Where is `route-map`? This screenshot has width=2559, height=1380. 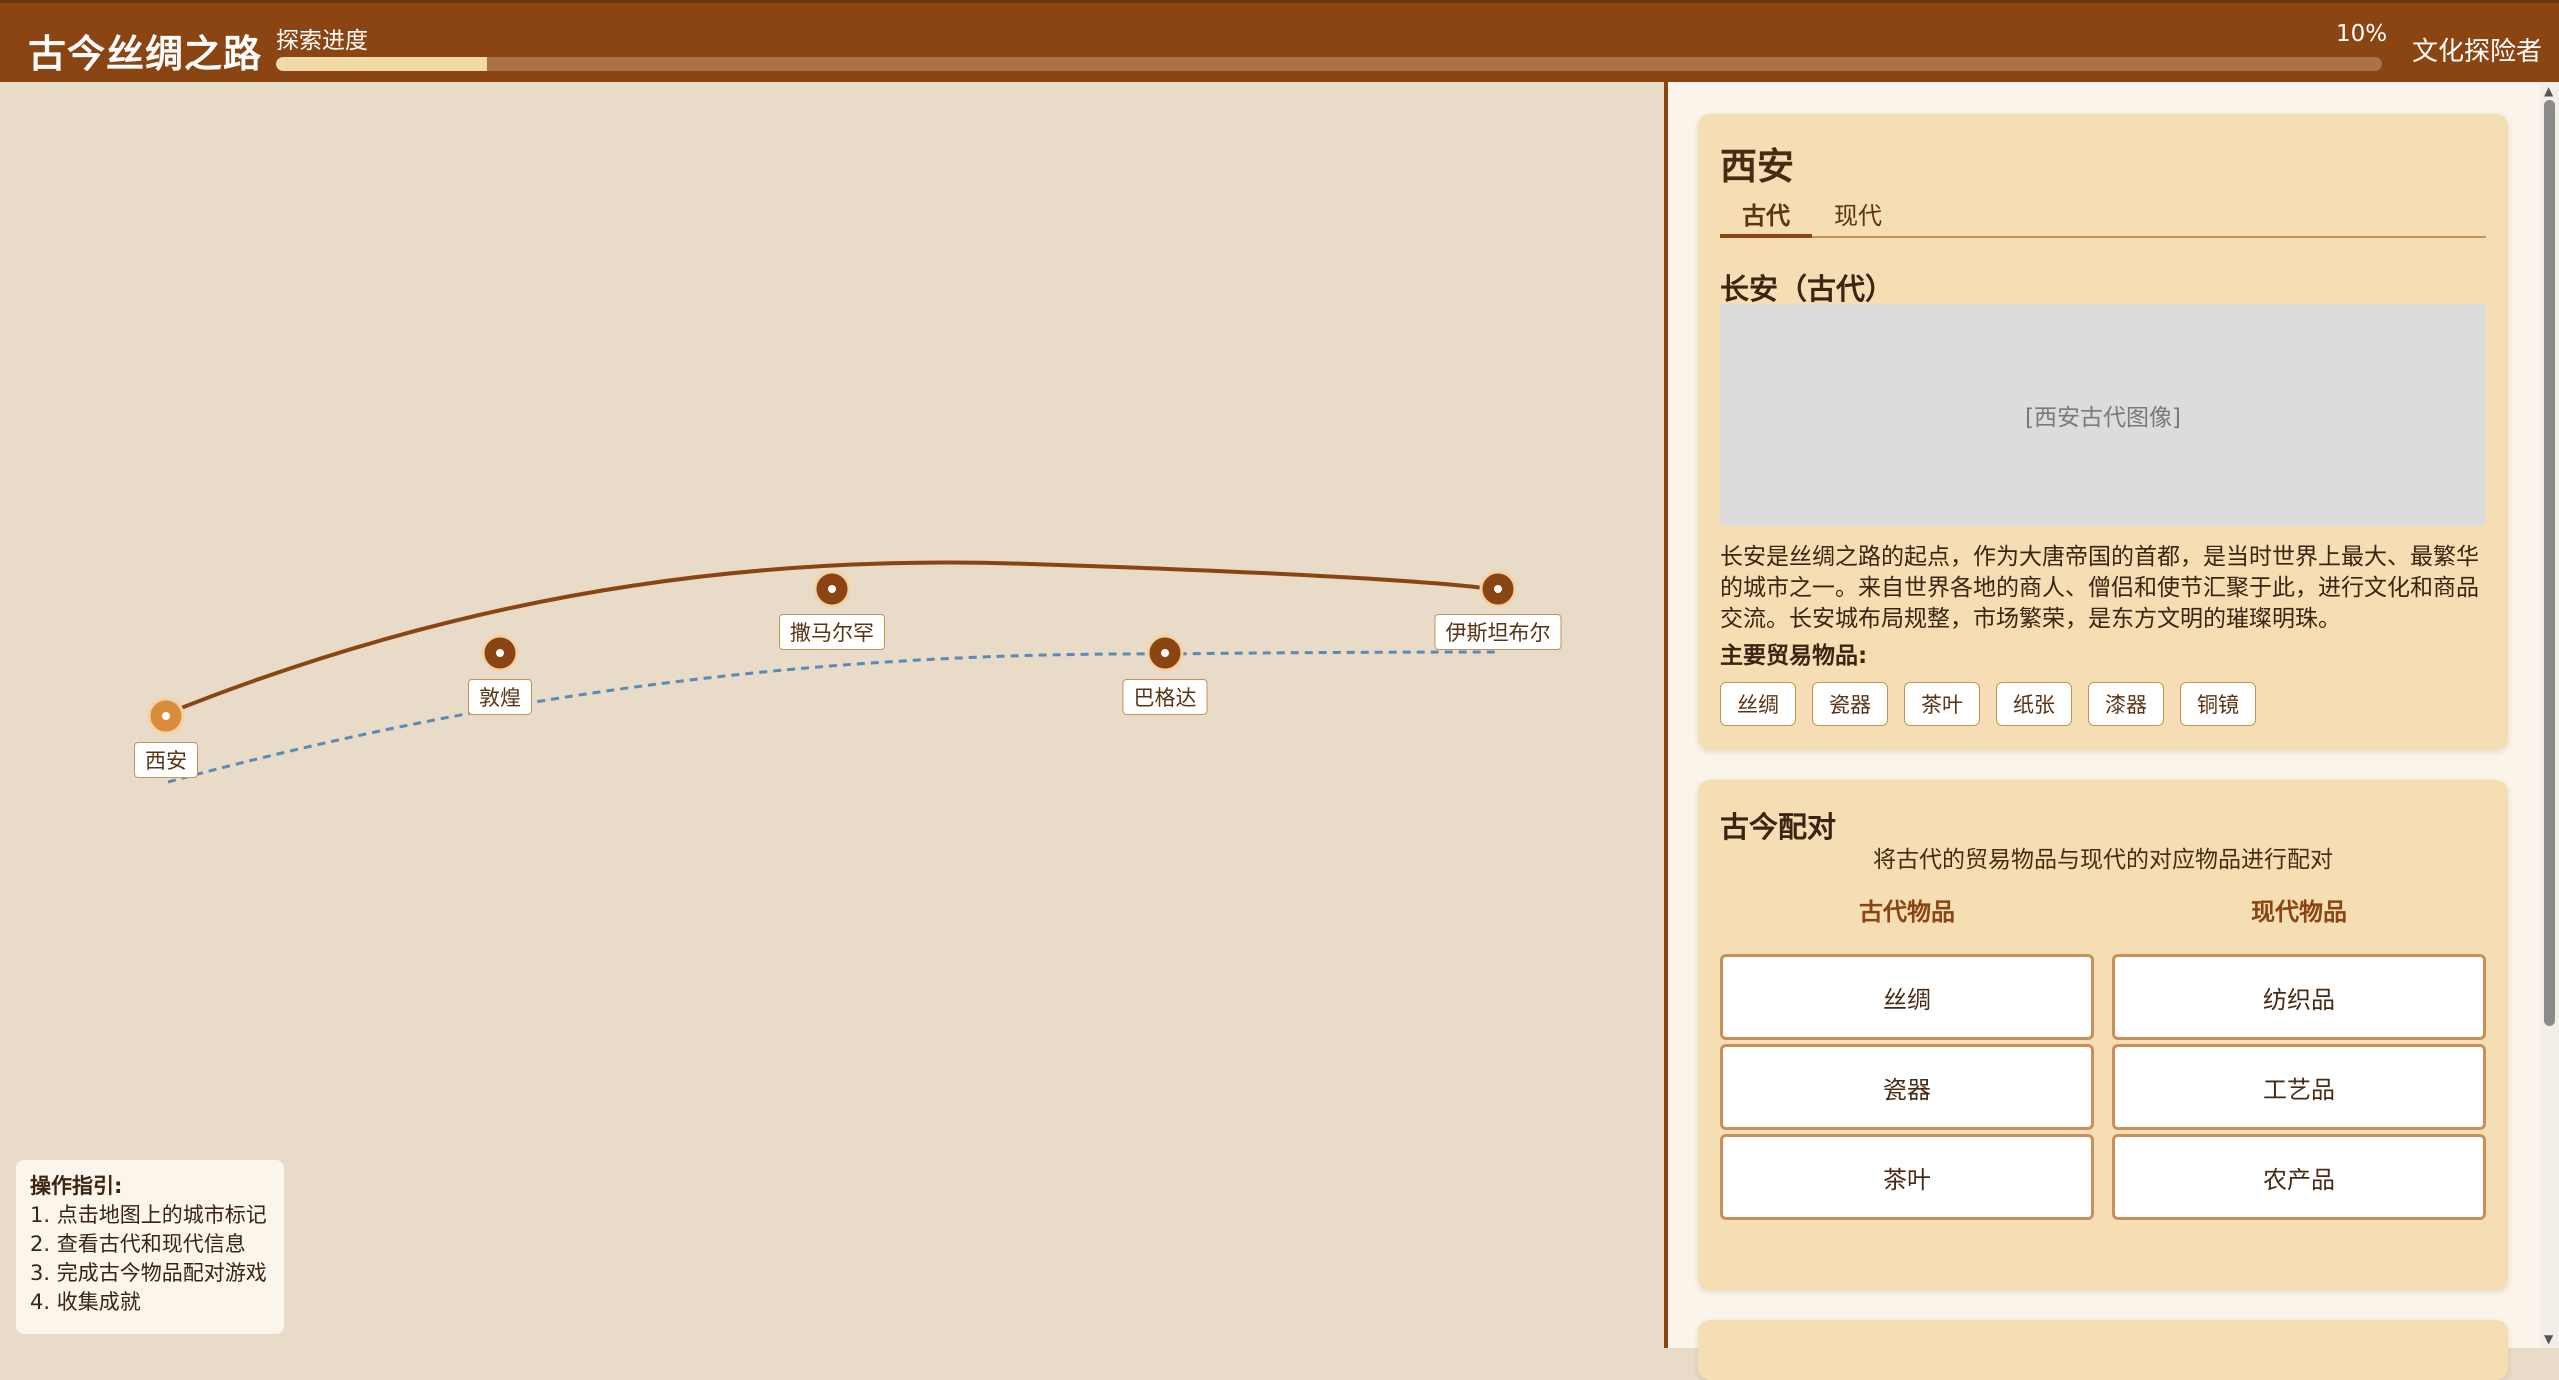 route-map is located at coordinates (832, 672).